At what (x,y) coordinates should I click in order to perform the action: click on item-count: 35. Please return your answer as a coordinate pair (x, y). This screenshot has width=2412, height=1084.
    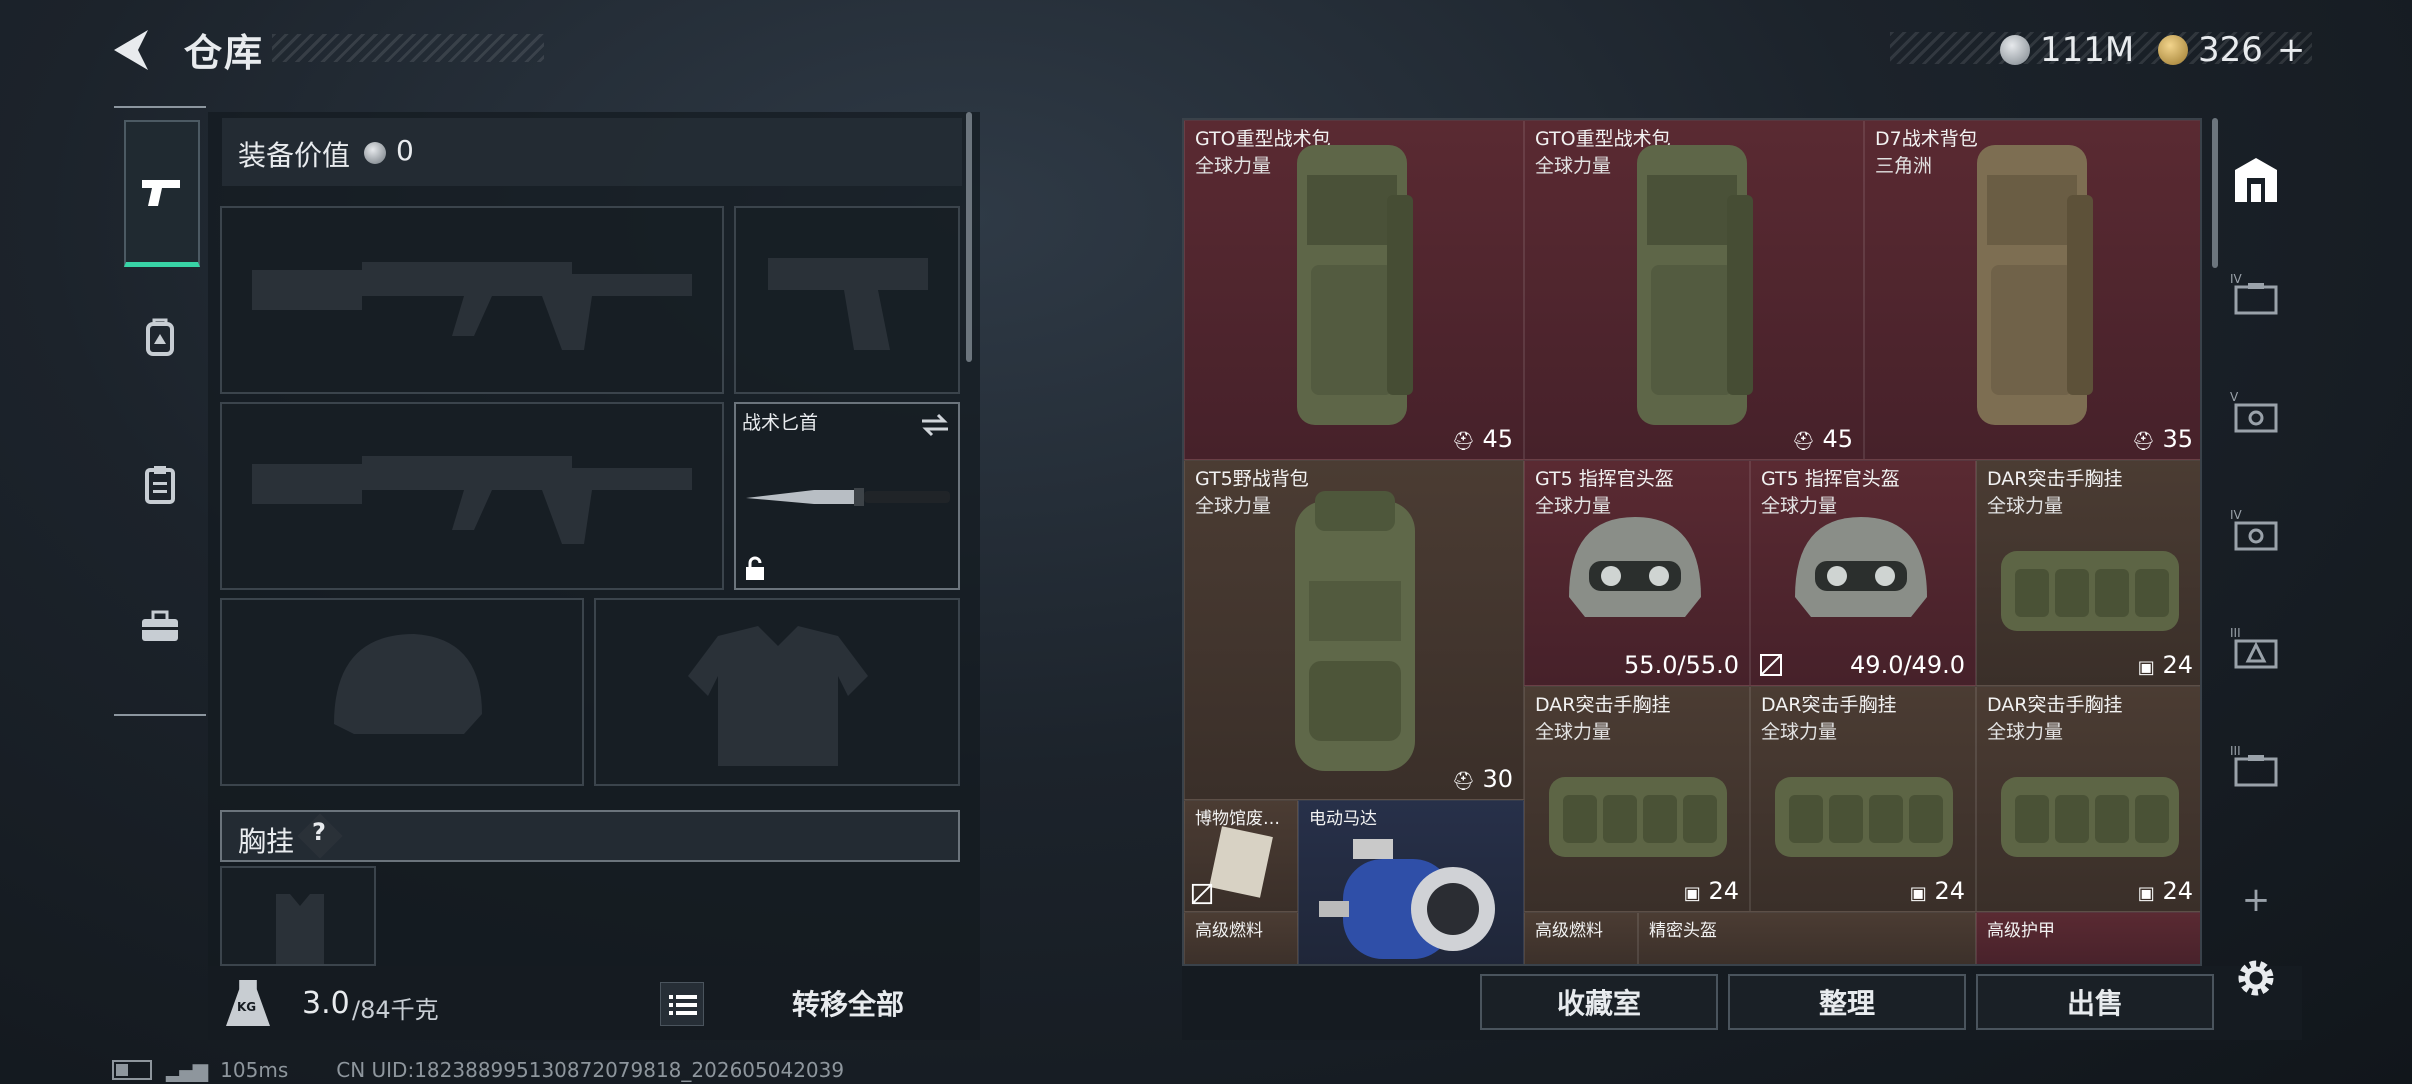
    Looking at the image, I should click on (2177, 439).